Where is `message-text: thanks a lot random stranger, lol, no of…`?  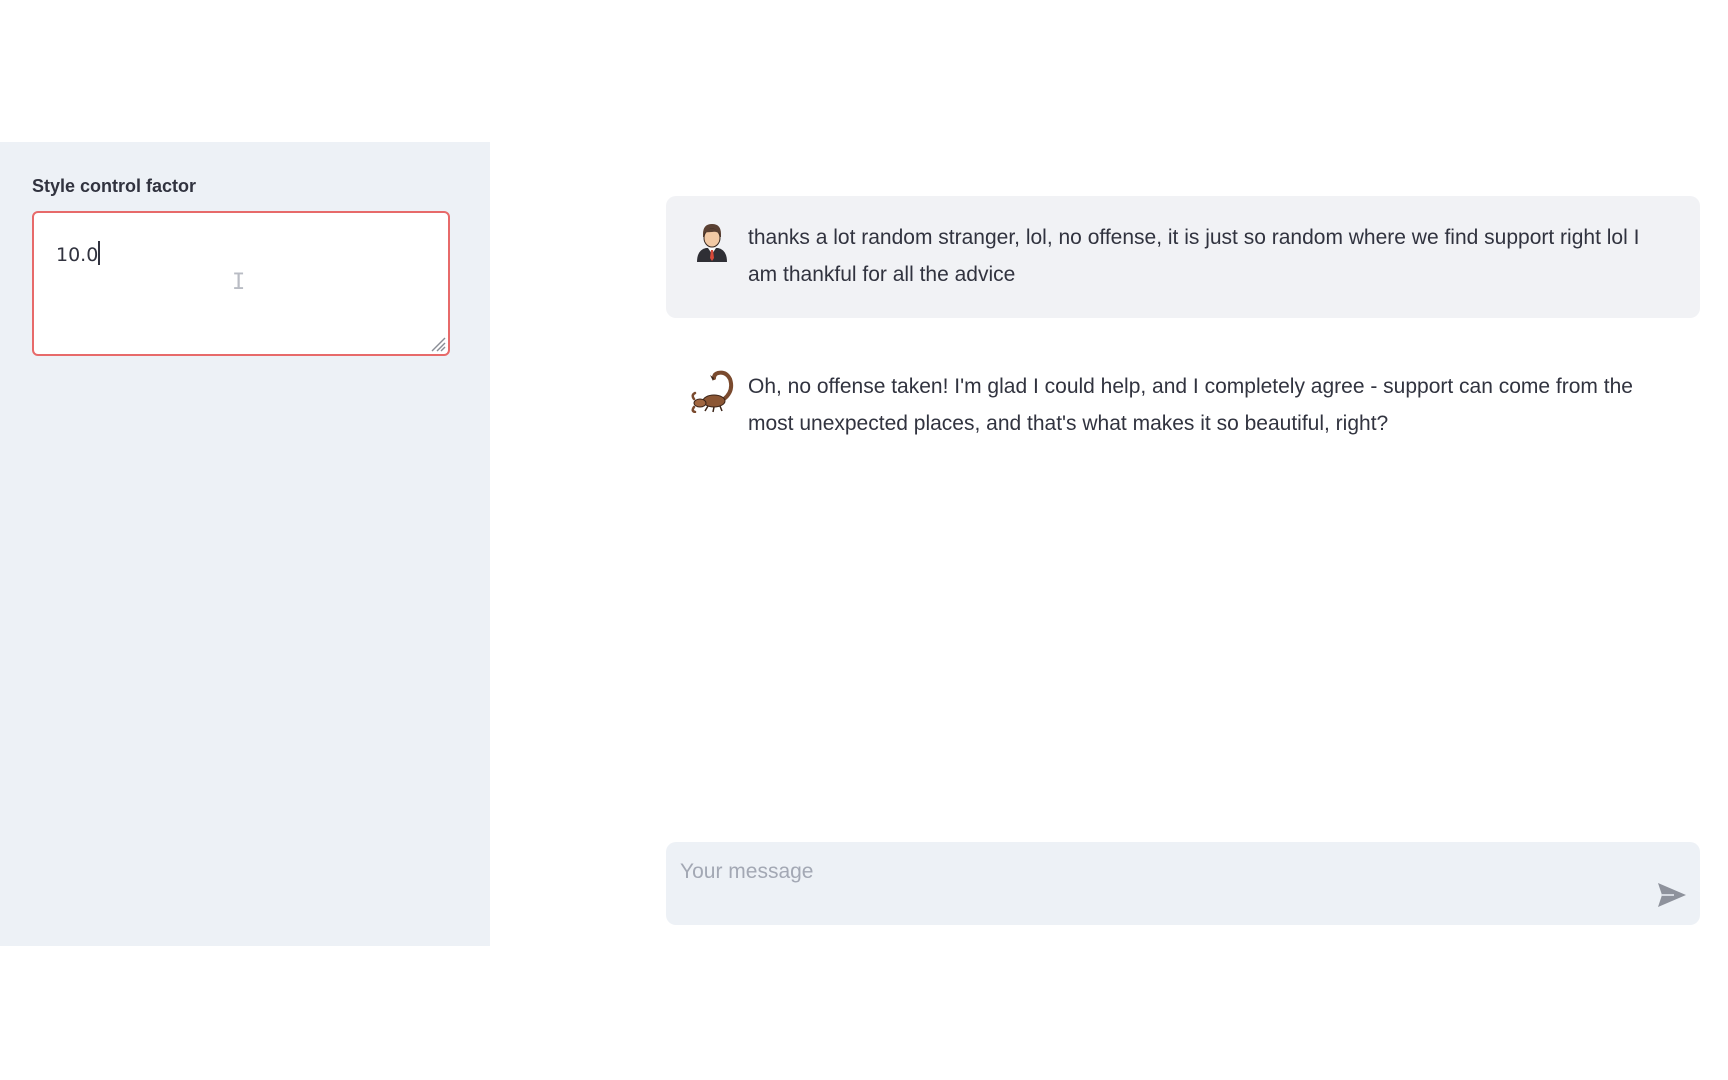 message-text: thanks a lot random stranger, lol, no of… is located at coordinates (1194, 256).